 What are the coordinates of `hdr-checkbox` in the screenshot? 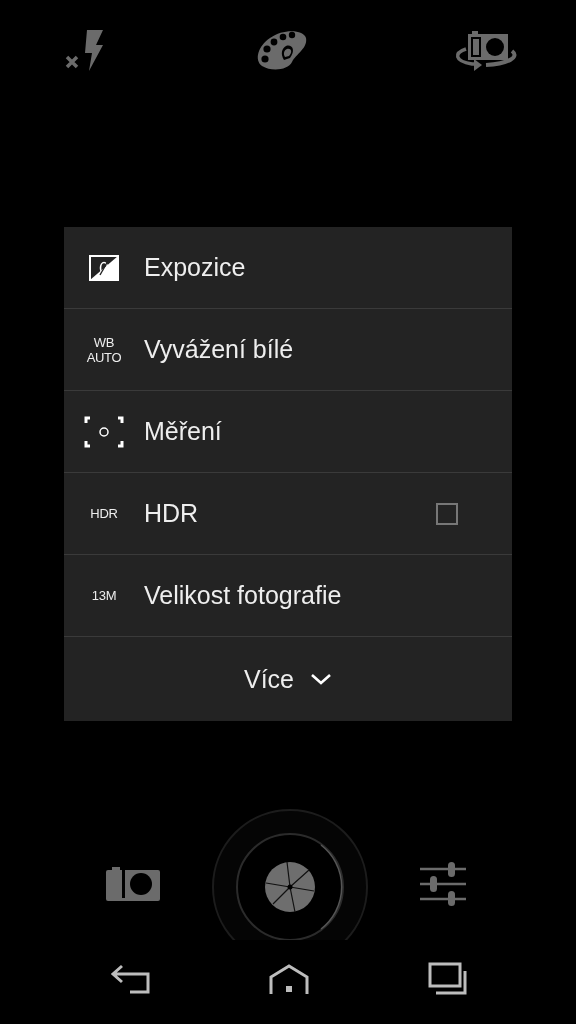 It's located at (447, 513).